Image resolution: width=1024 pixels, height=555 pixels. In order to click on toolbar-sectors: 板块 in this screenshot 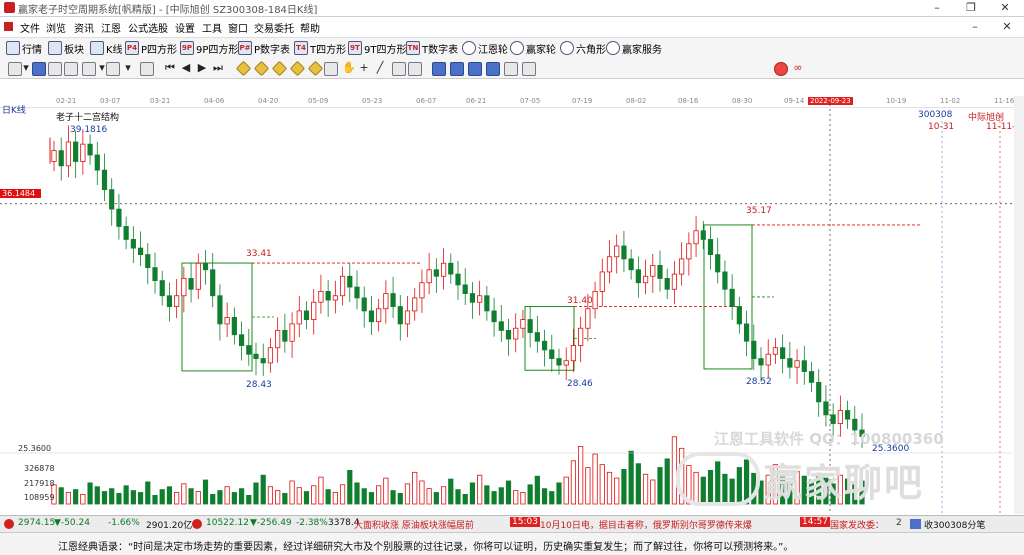, I will do `click(66, 48)`.